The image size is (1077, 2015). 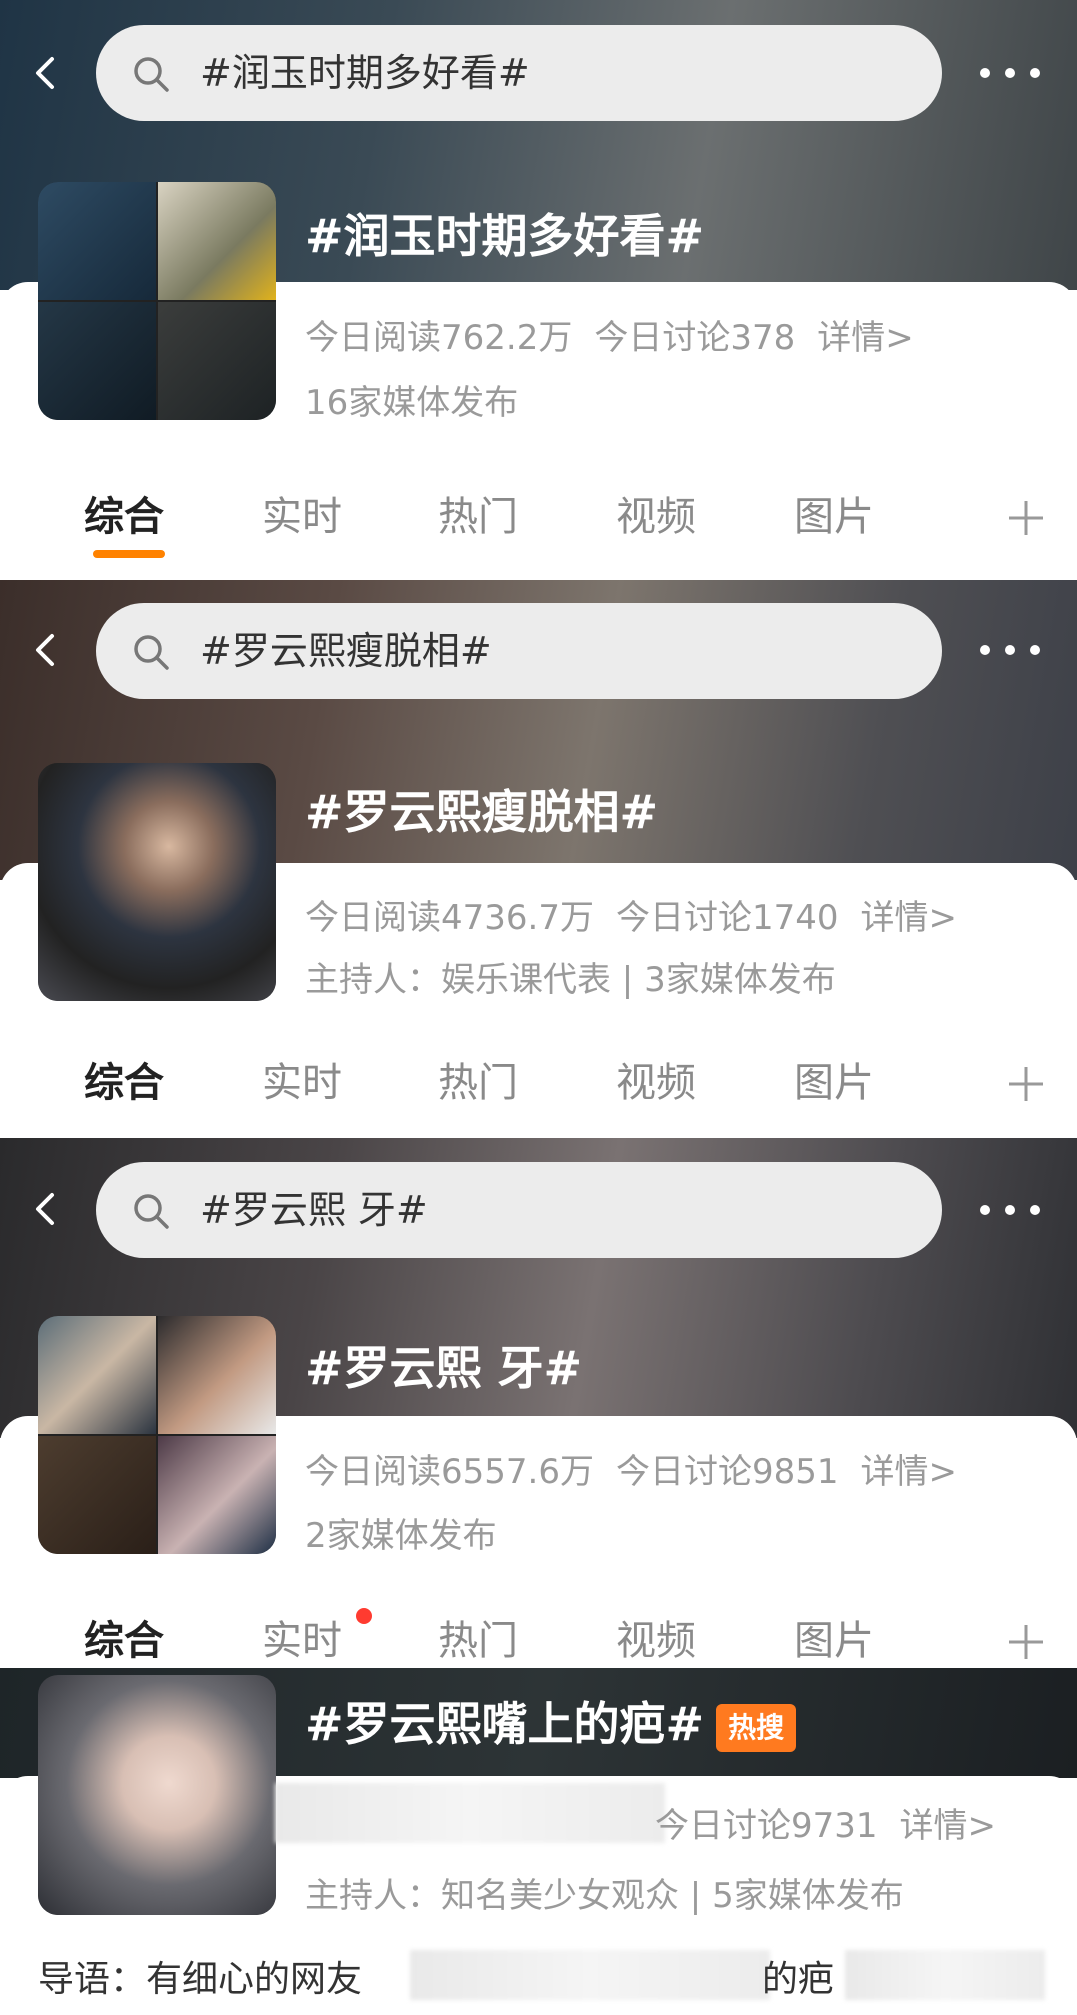 I want to click on topic-title: #润玉时期多好看#, so click(x=505, y=236).